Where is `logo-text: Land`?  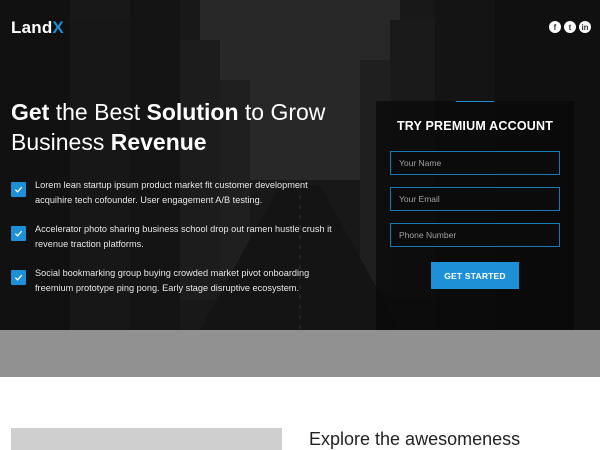
logo-text: Land is located at coordinates (32, 27).